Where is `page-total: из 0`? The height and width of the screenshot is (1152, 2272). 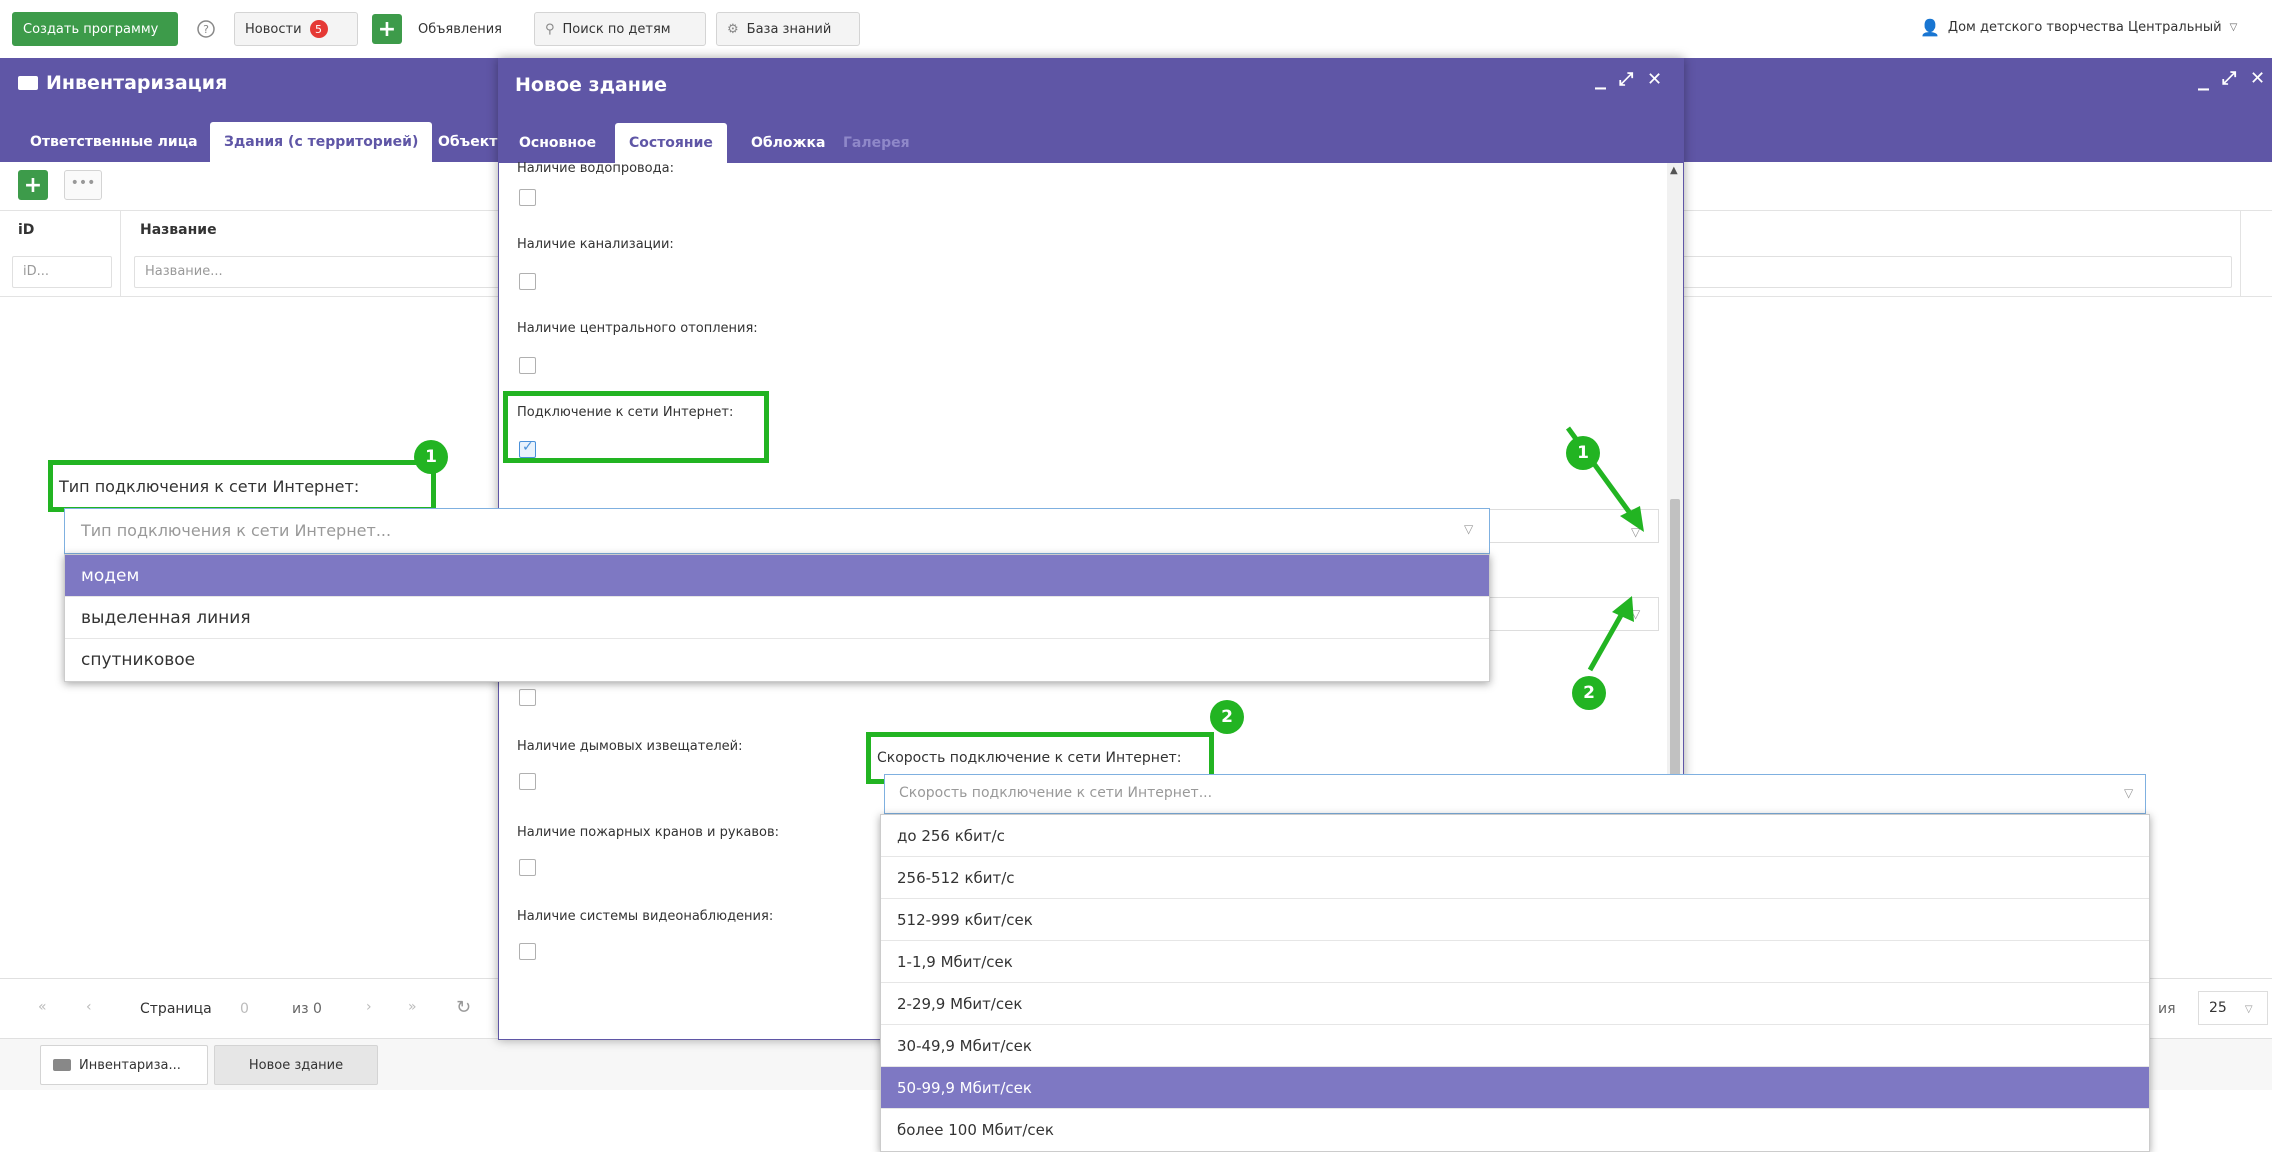 page-total: из 0 is located at coordinates (307, 1009).